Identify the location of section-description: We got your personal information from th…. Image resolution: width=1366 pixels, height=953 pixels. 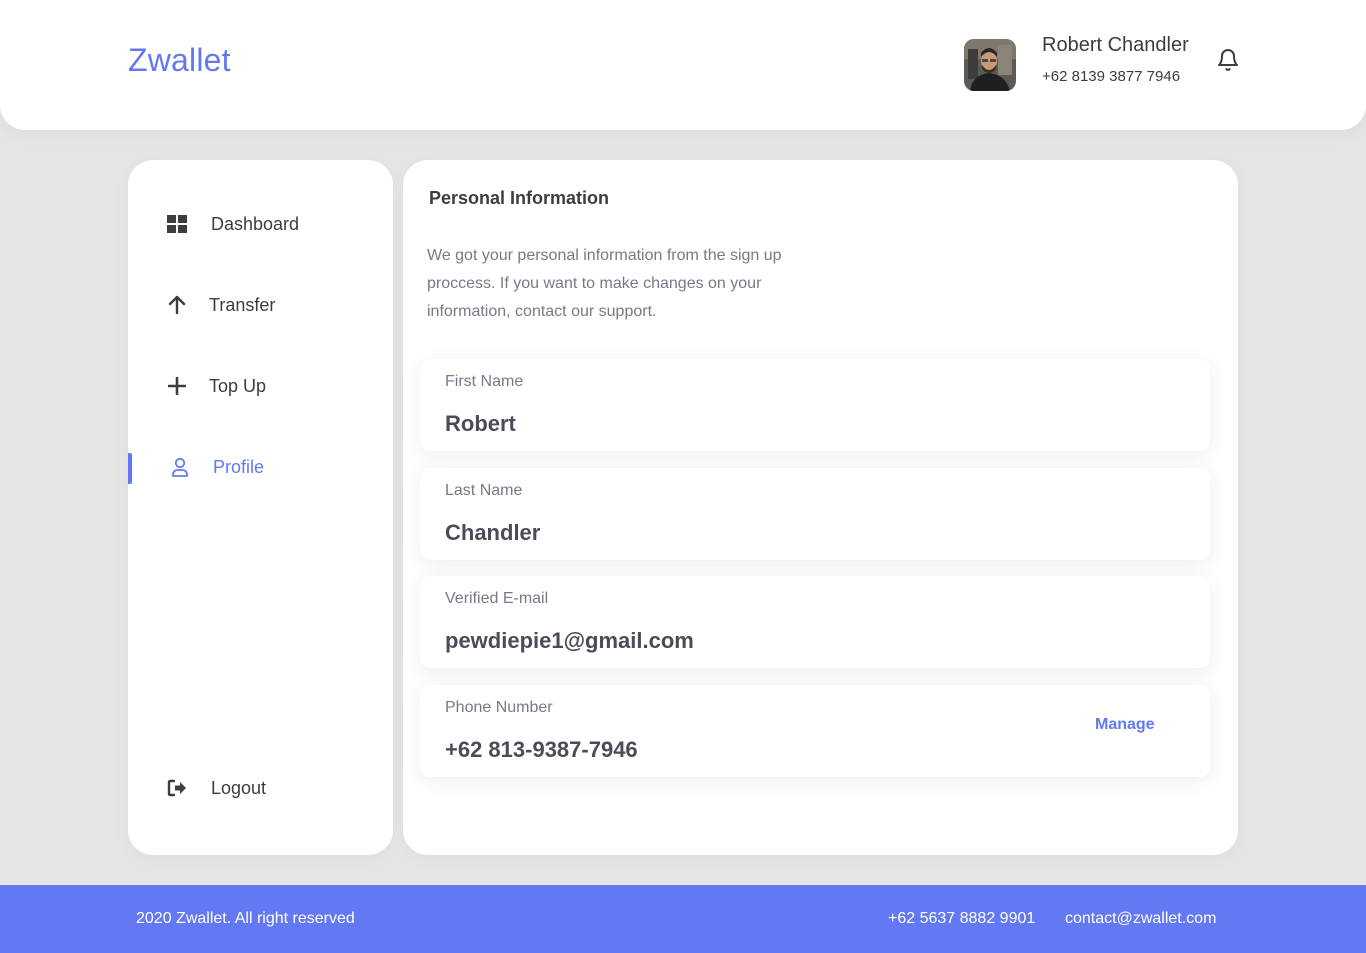
(604, 283).